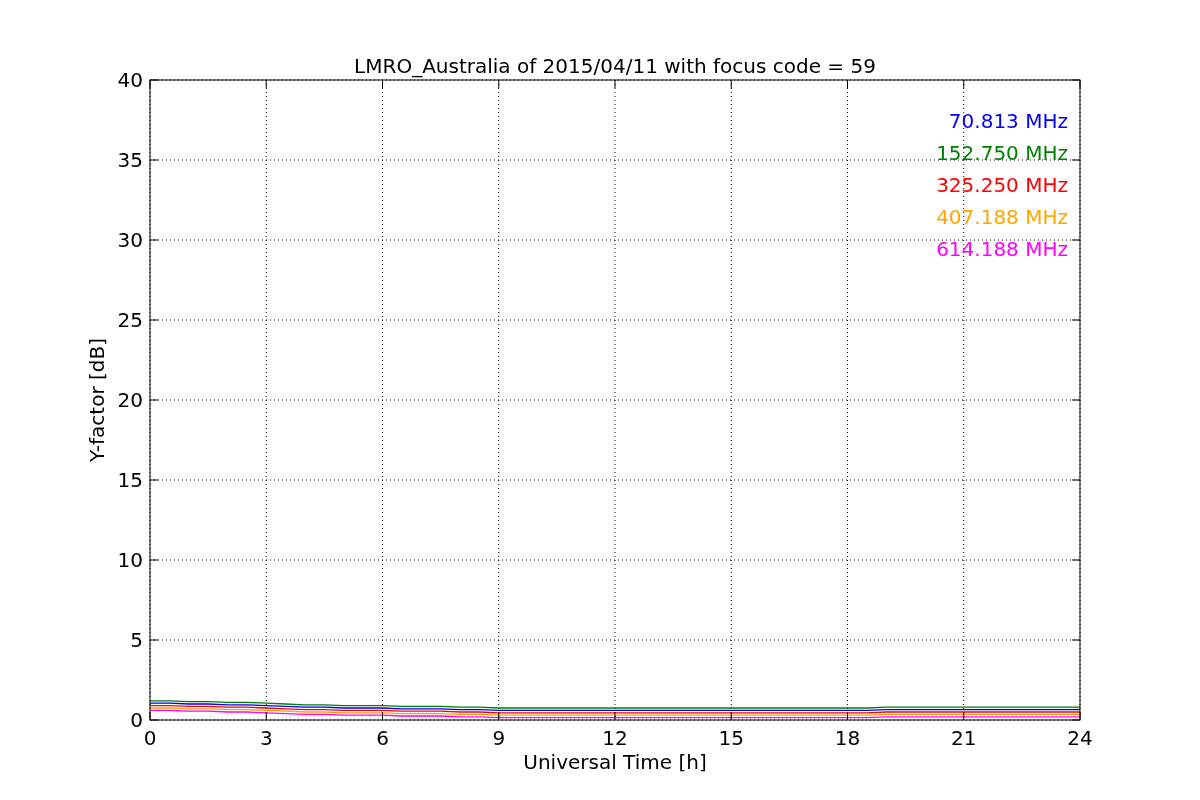  Describe the element at coordinates (1002, 249) in the screenshot. I see `legend-label: 614.188 MHz` at that location.